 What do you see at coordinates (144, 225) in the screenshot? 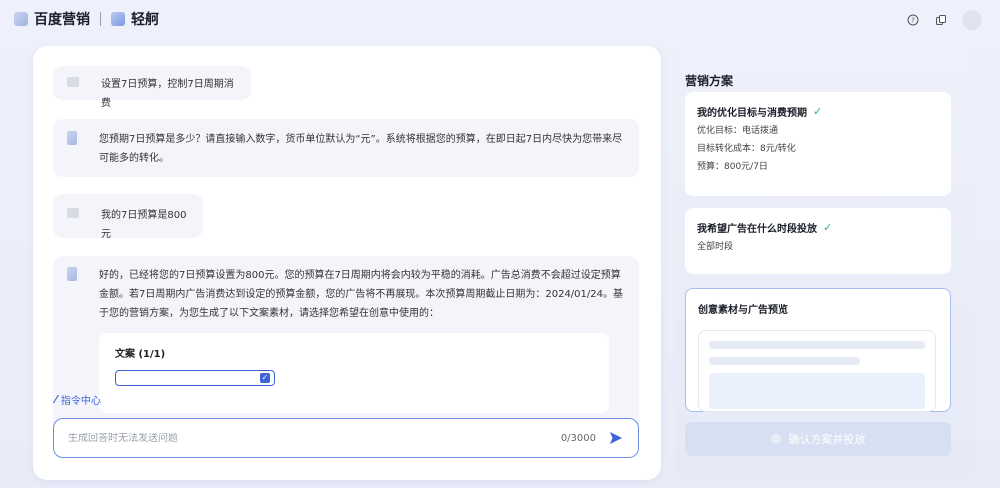
I see `message-text: 我的7日预算是800元` at bounding box center [144, 225].